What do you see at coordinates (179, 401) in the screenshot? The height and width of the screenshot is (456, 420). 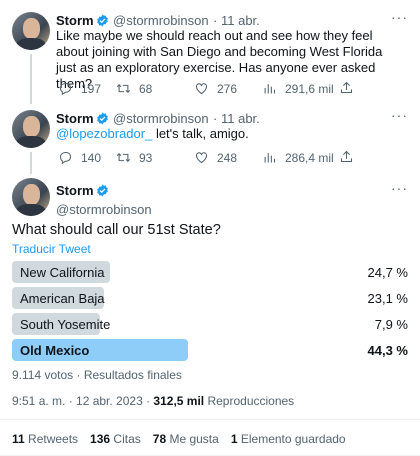 I see `views-total: 312,5 mil` at bounding box center [179, 401].